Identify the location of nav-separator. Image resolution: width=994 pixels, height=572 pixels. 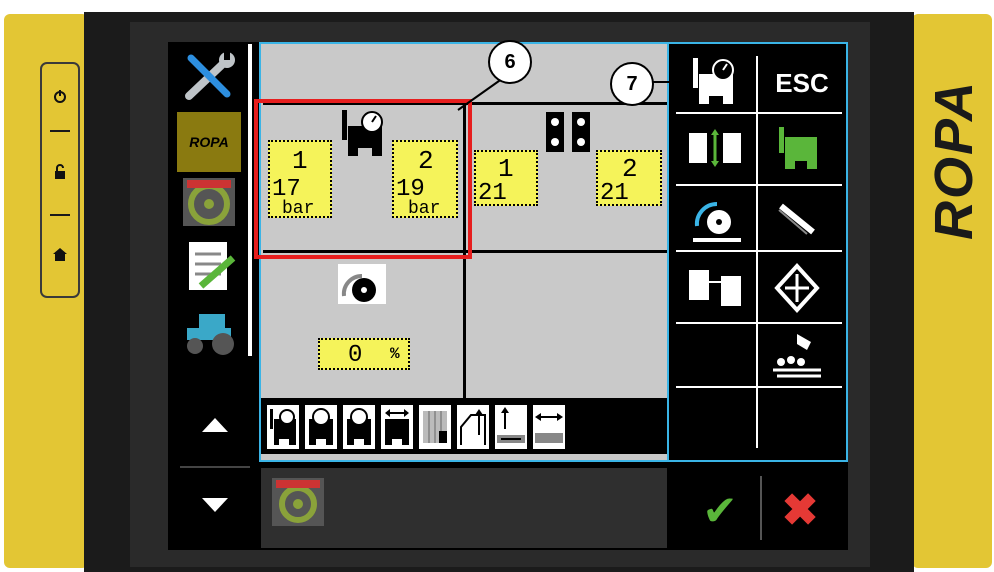
(215, 467).